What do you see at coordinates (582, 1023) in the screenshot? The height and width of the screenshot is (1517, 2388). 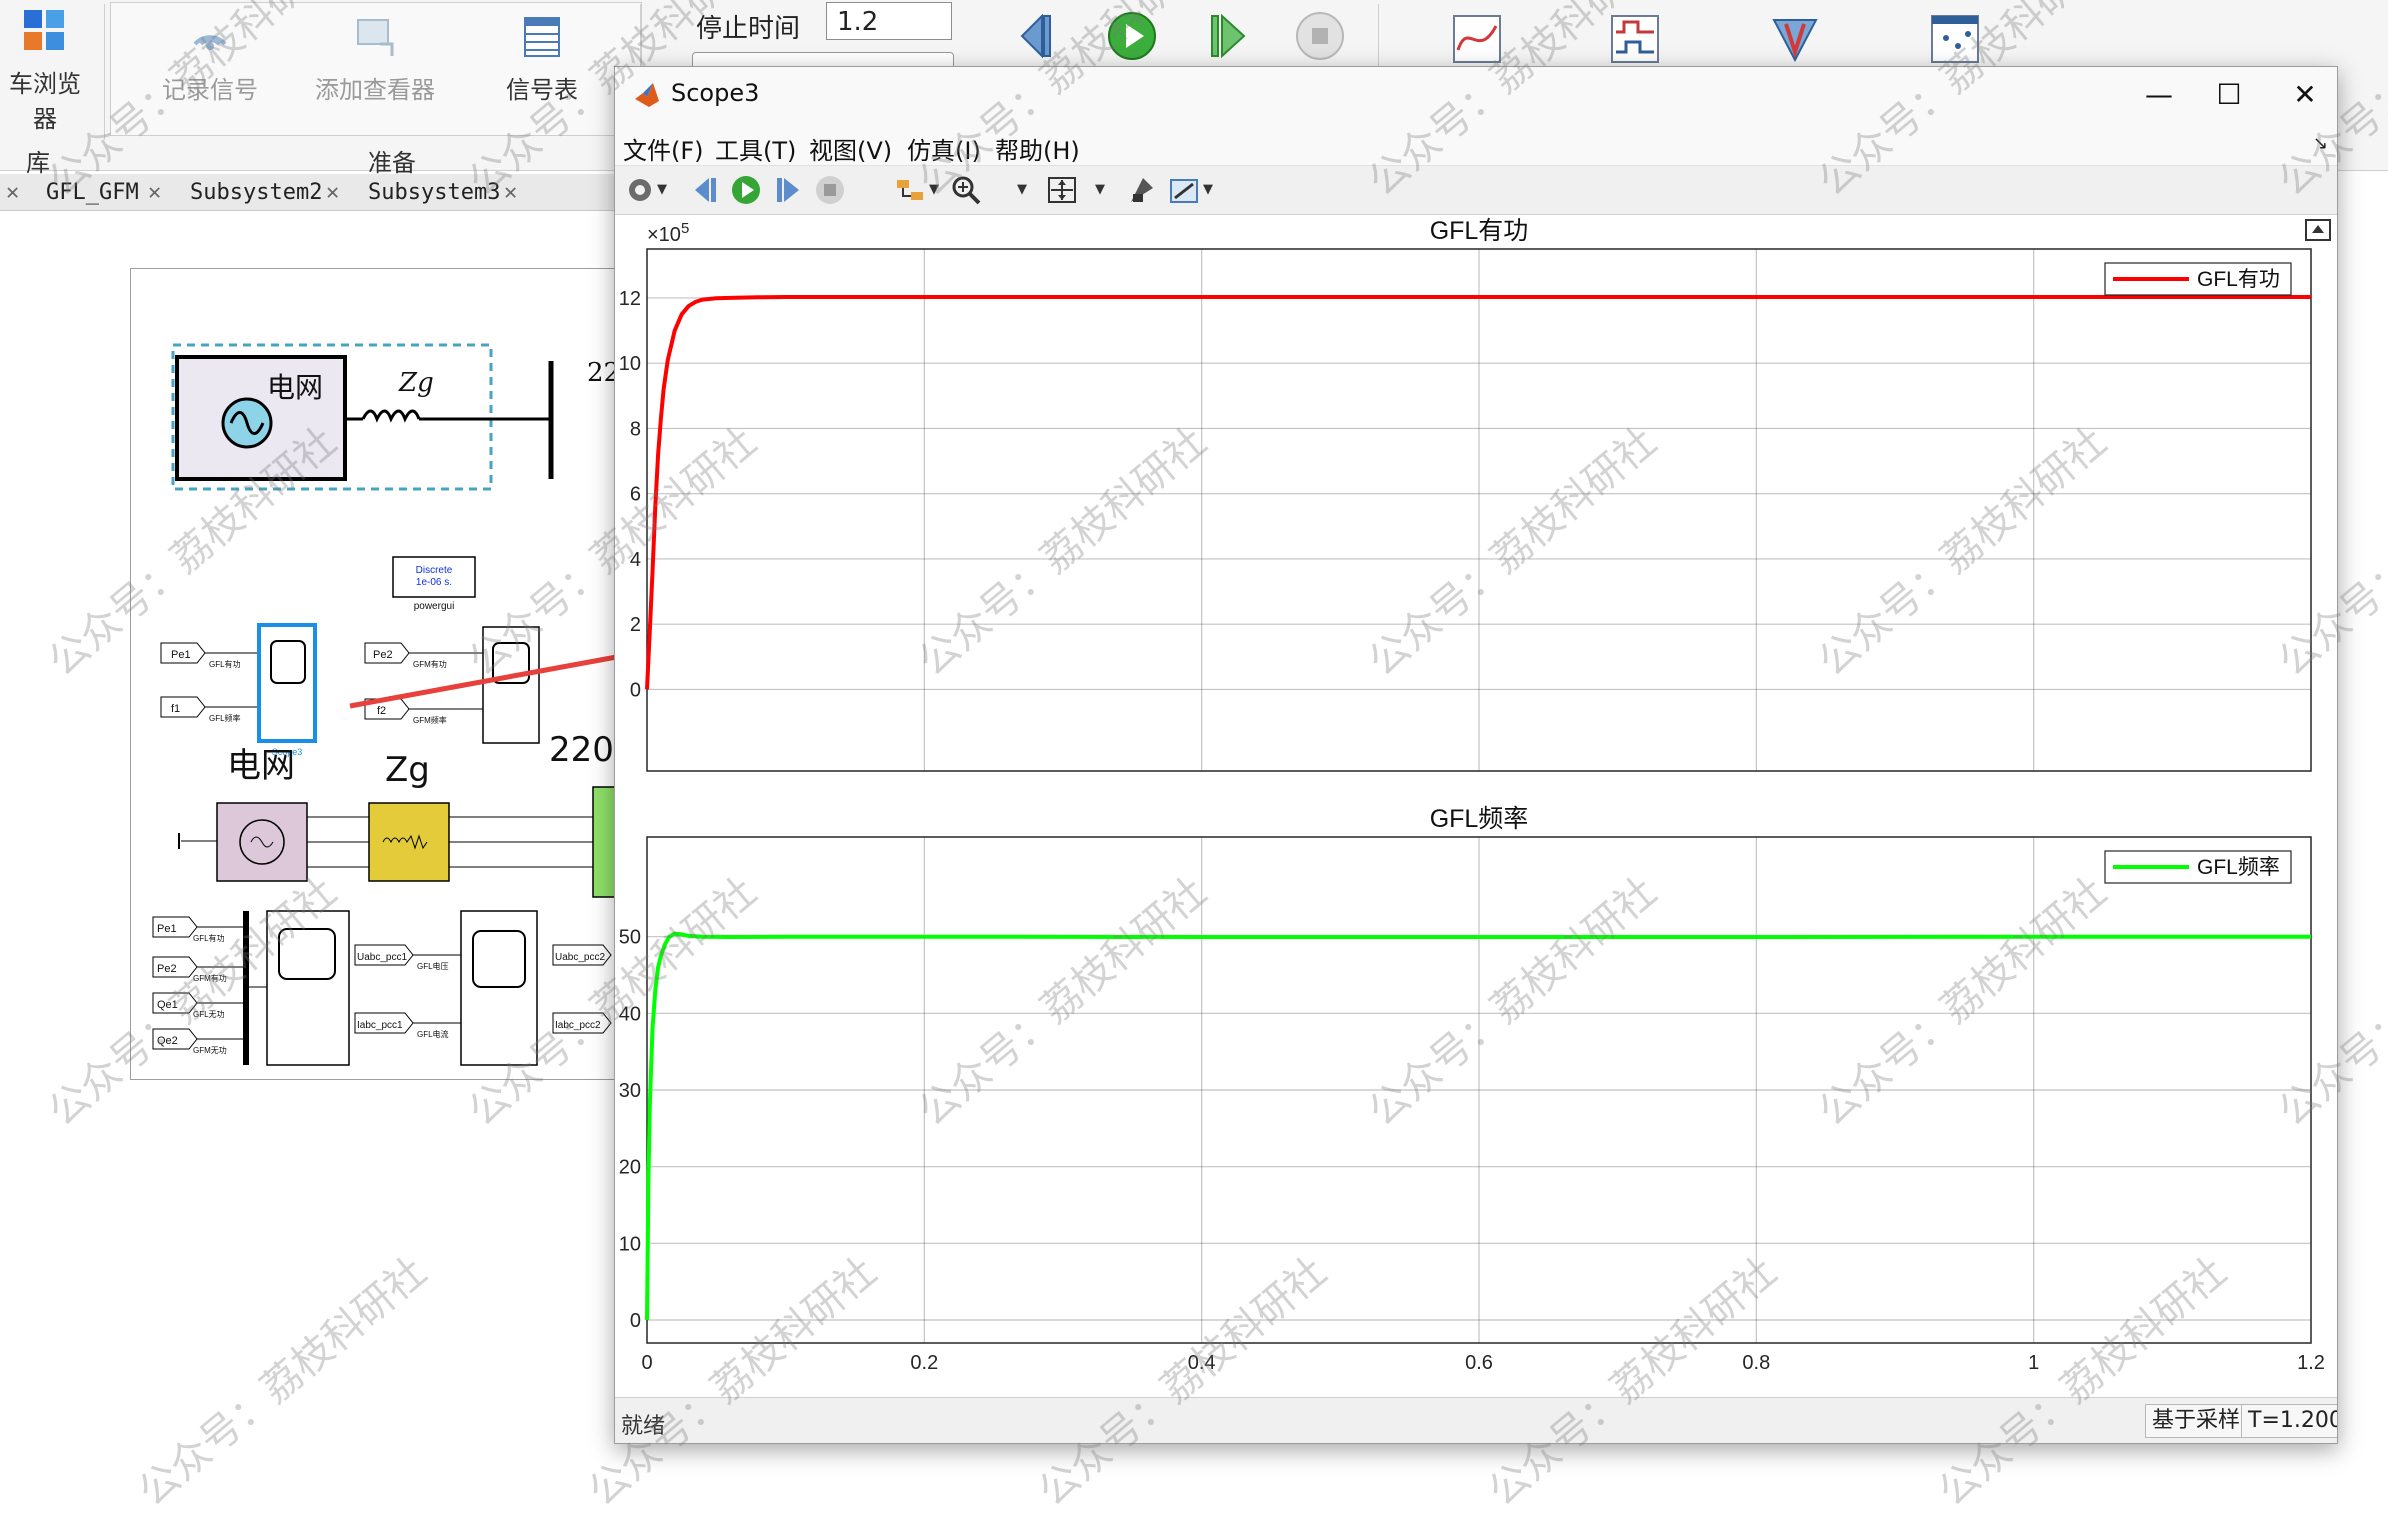 I see `from-tag-iabc-pcc2: Iabc_pcc2` at bounding box center [582, 1023].